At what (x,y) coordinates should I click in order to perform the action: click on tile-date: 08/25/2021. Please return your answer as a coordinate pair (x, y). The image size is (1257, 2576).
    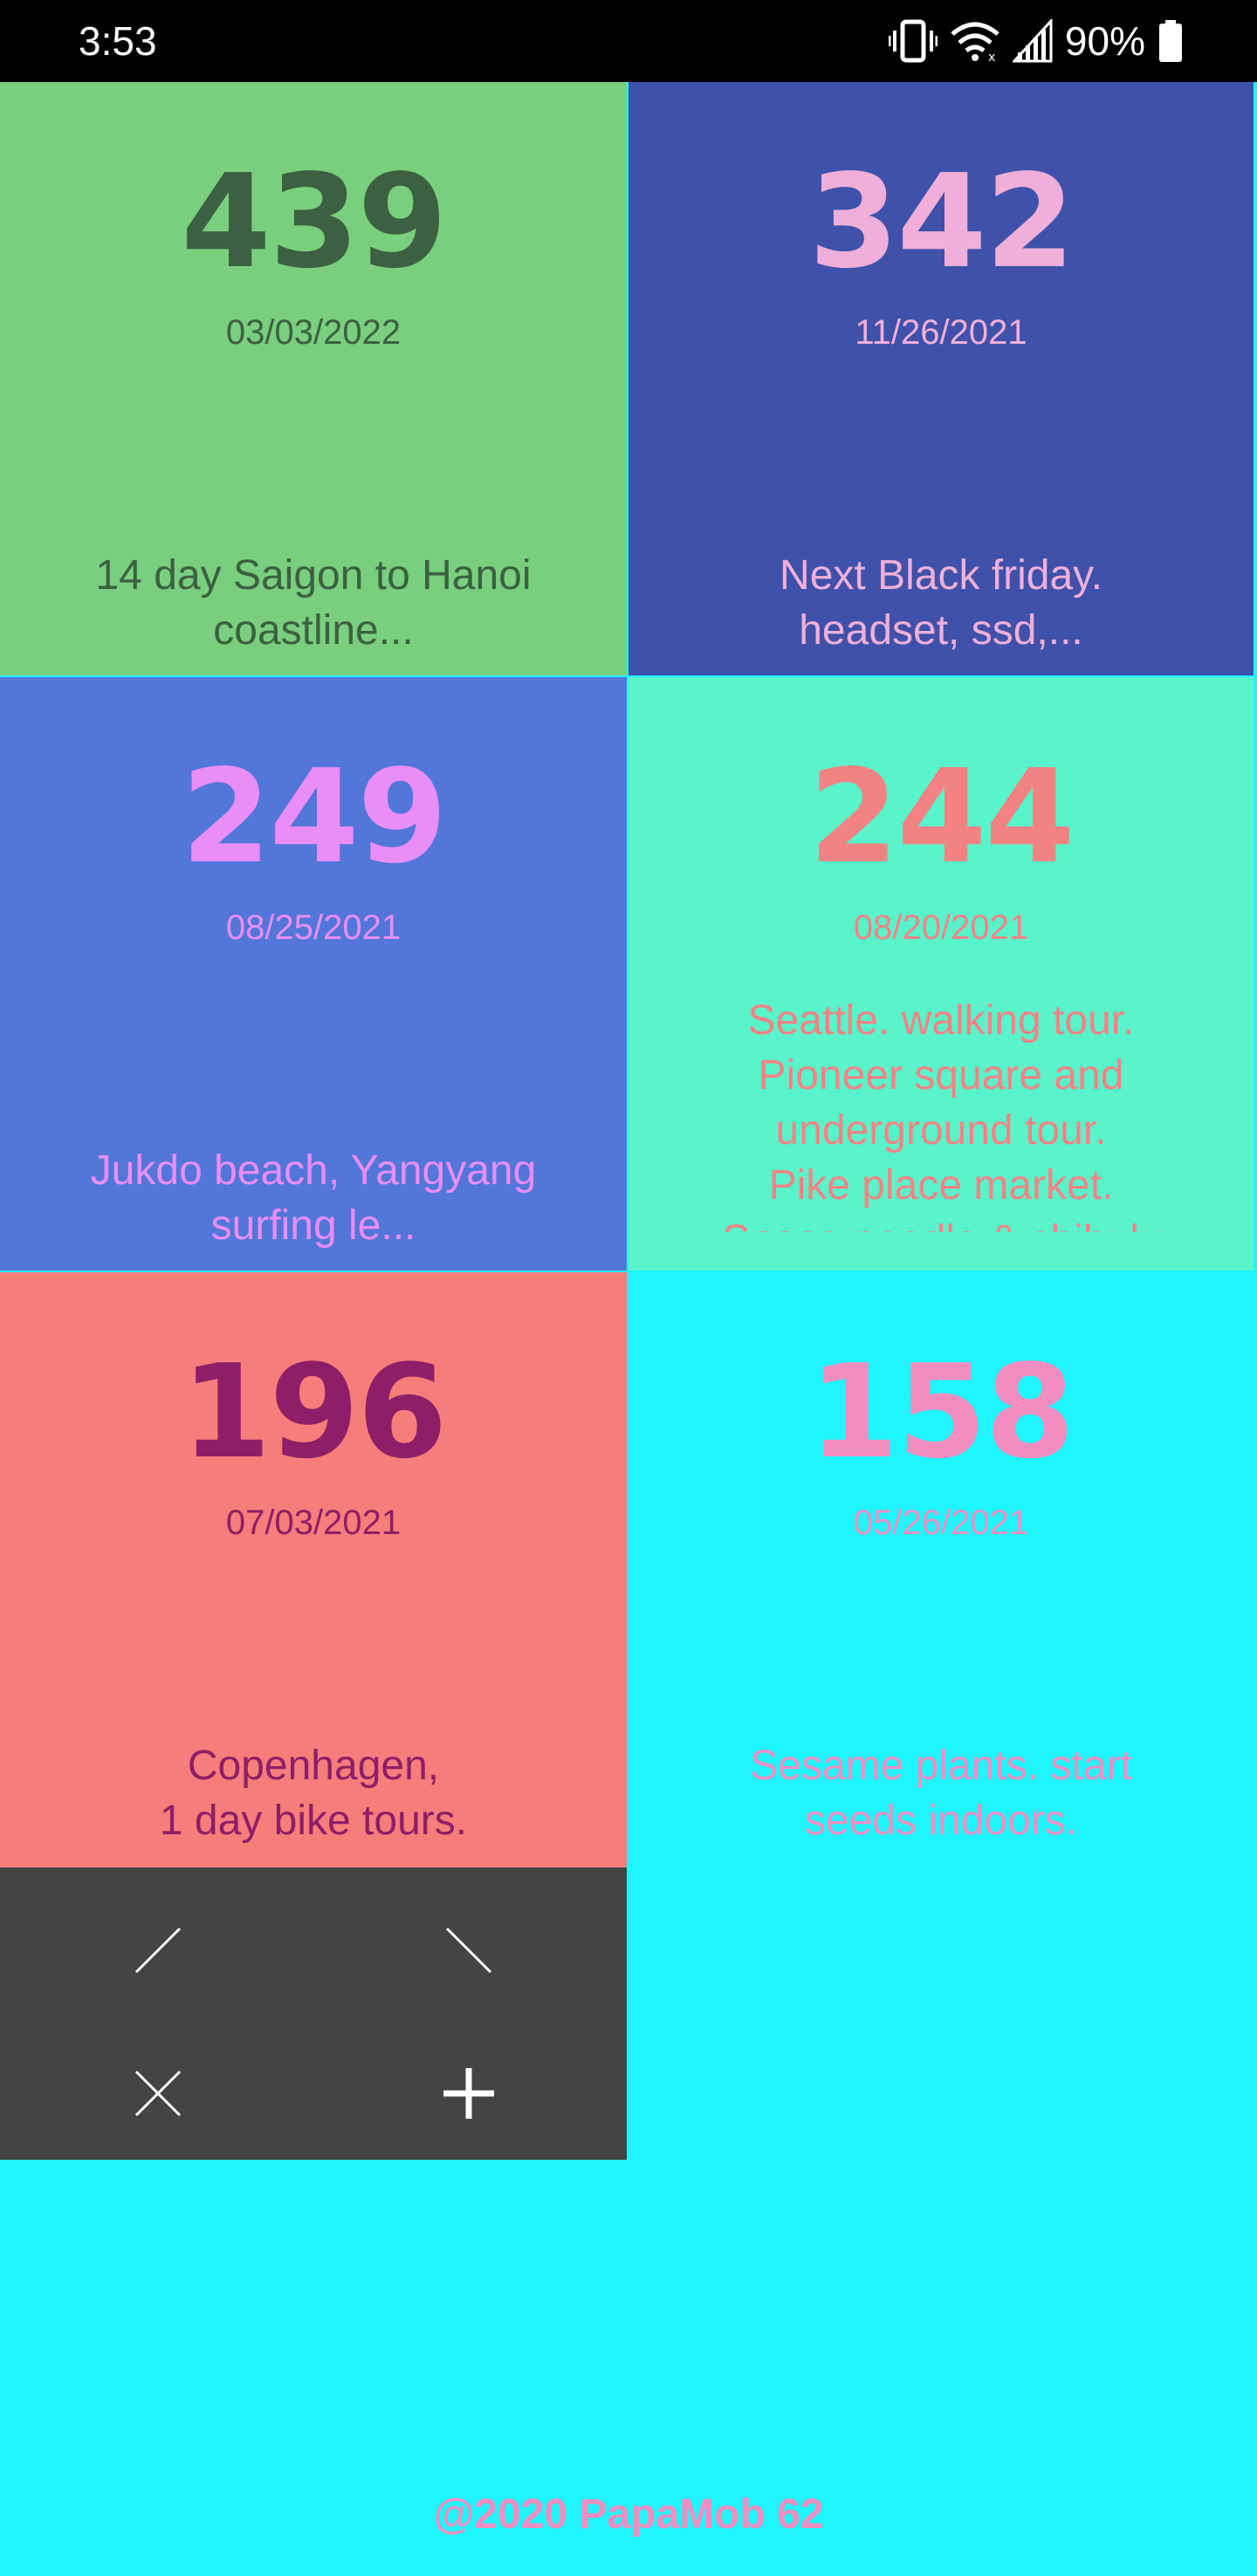
    Looking at the image, I should click on (313, 927).